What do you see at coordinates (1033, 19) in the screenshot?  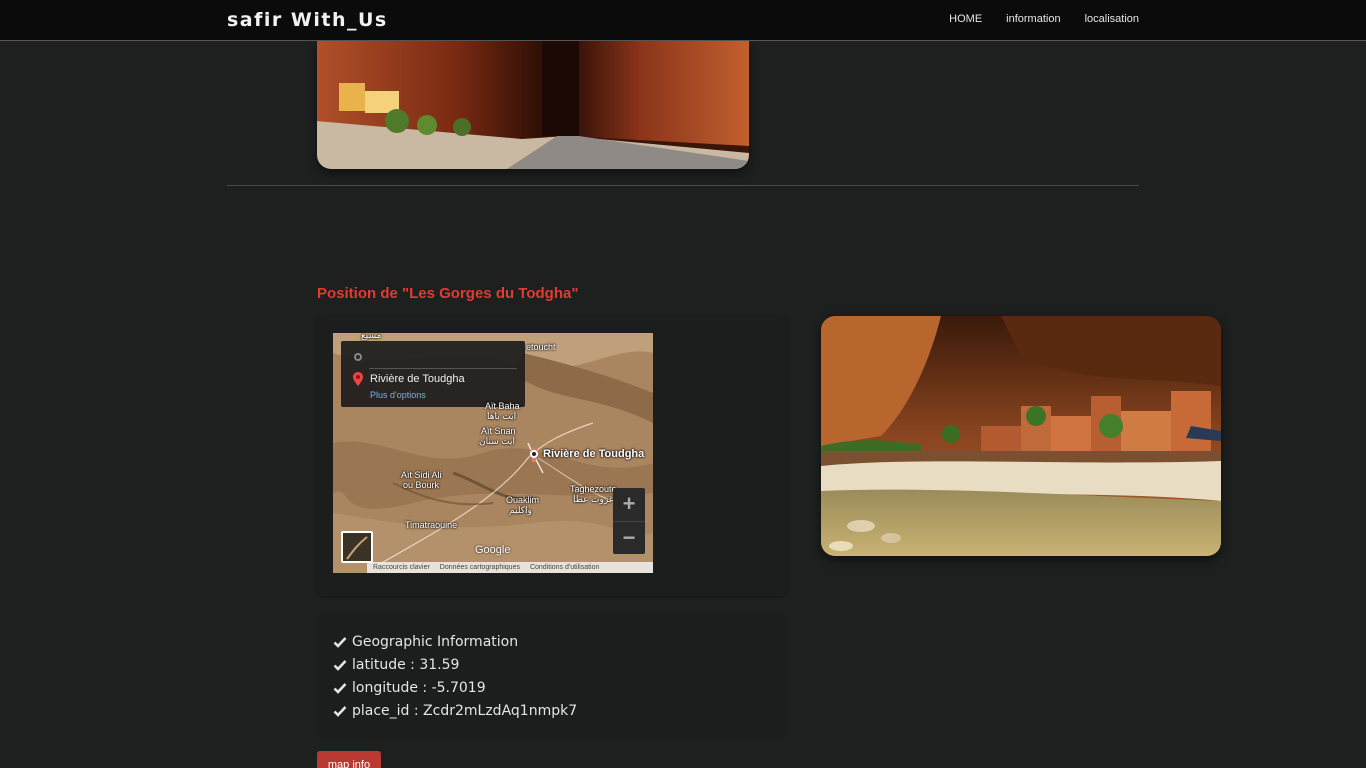 I see `nav-information-link: information` at bounding box center [1033, 19].